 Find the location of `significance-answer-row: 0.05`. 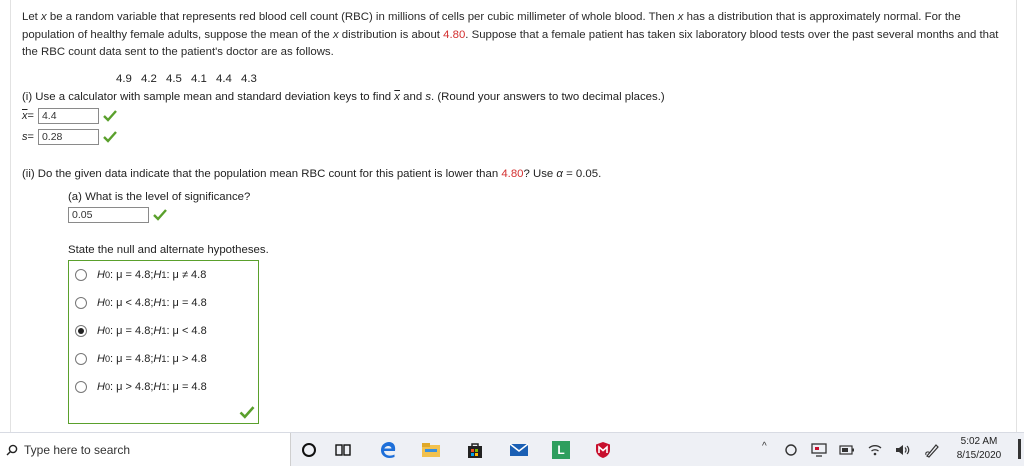

significance-answer-row: 0.05 is located at coordinates (115, 215).